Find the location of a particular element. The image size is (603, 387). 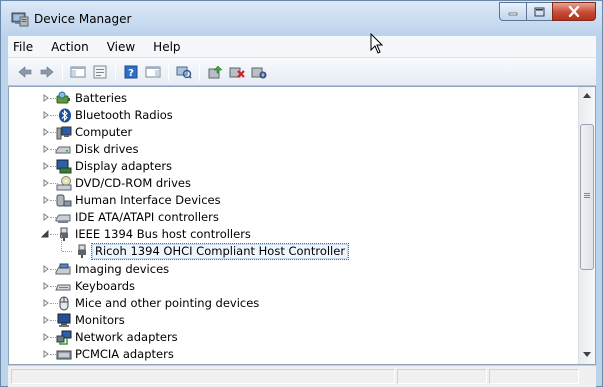

tree-item-label: Monitors is located at coordinates (100, 320).